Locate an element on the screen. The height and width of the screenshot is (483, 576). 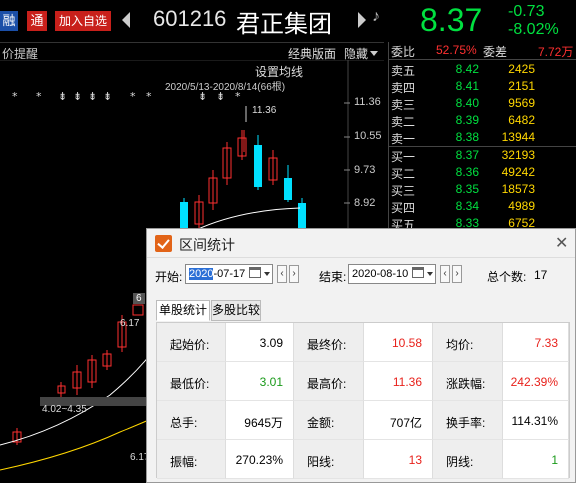
stock-code: 601216 is located at coordinates (190, 18).